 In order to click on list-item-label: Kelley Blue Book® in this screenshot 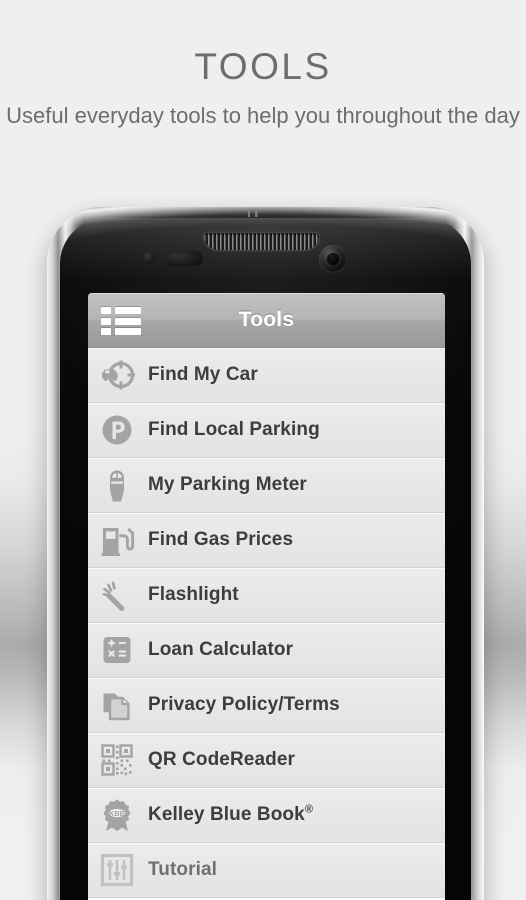, I will do `click(231, 814)`.